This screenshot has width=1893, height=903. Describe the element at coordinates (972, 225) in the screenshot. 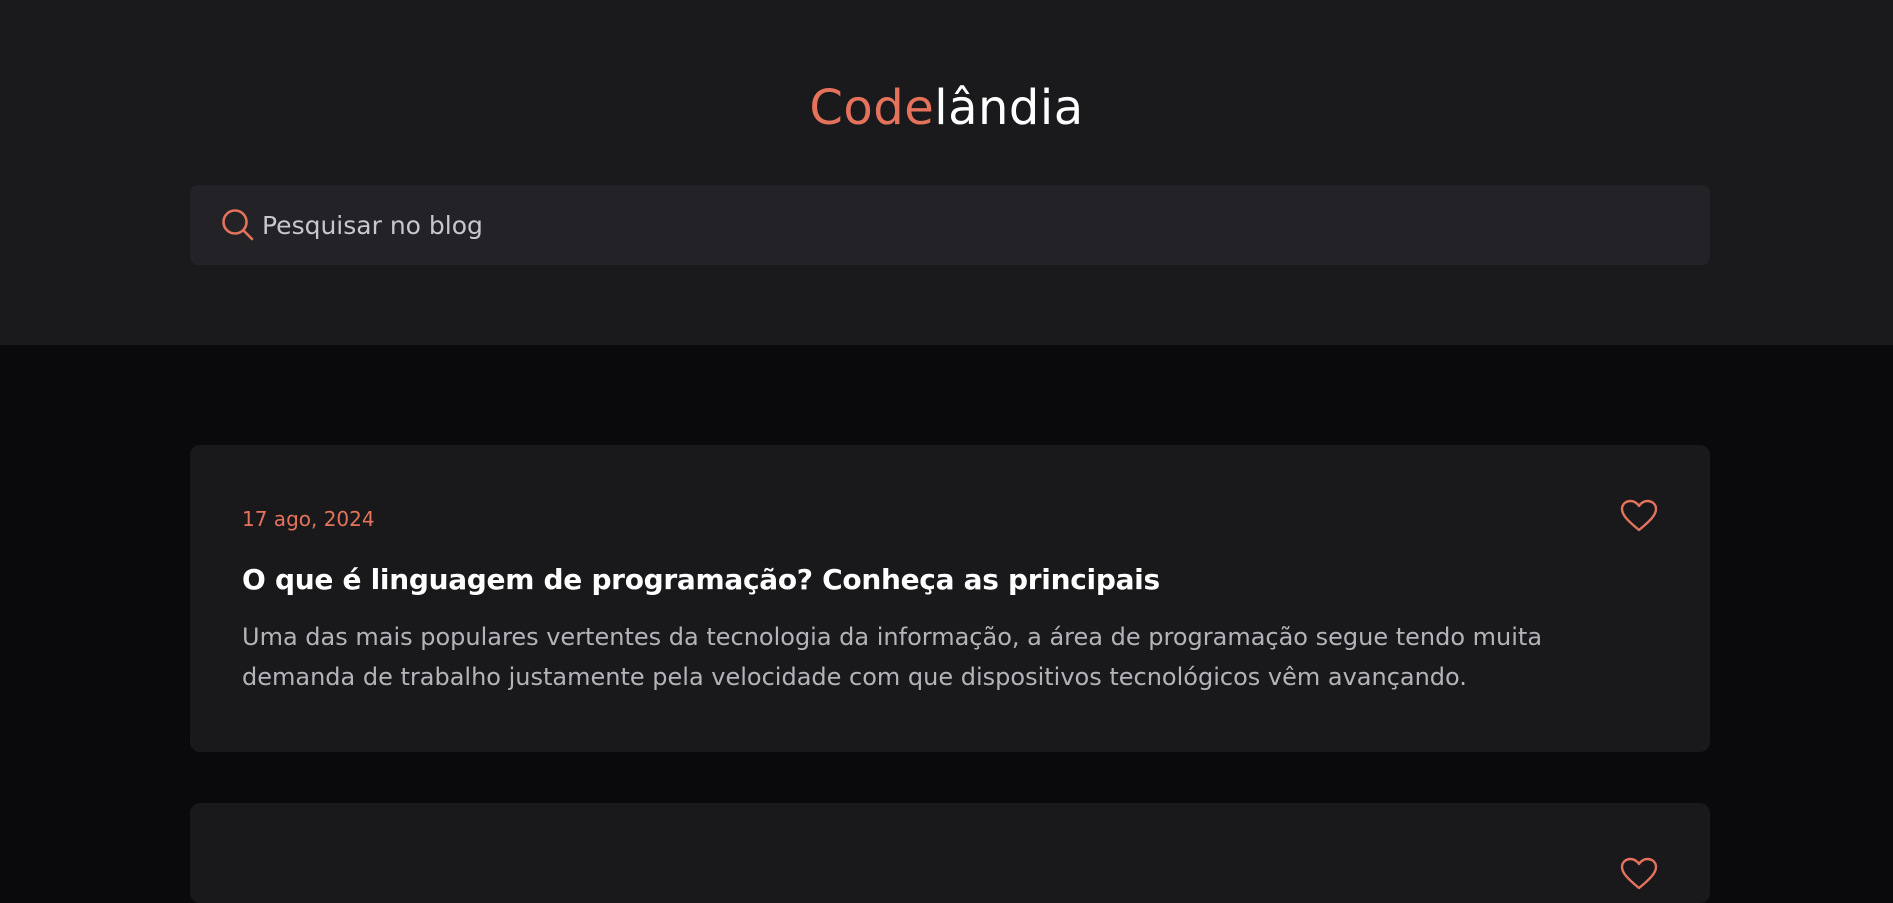

I see `search-input` at that location.